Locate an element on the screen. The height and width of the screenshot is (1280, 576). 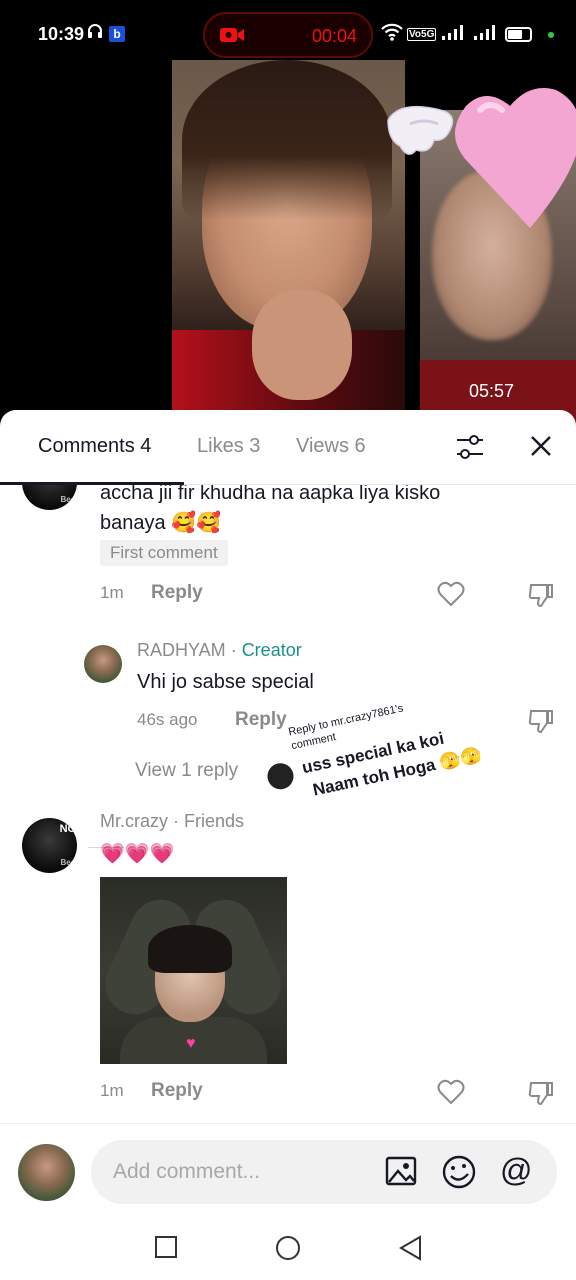
reply-text: Vhi jo sabse special is located at coordinates (225, 682).